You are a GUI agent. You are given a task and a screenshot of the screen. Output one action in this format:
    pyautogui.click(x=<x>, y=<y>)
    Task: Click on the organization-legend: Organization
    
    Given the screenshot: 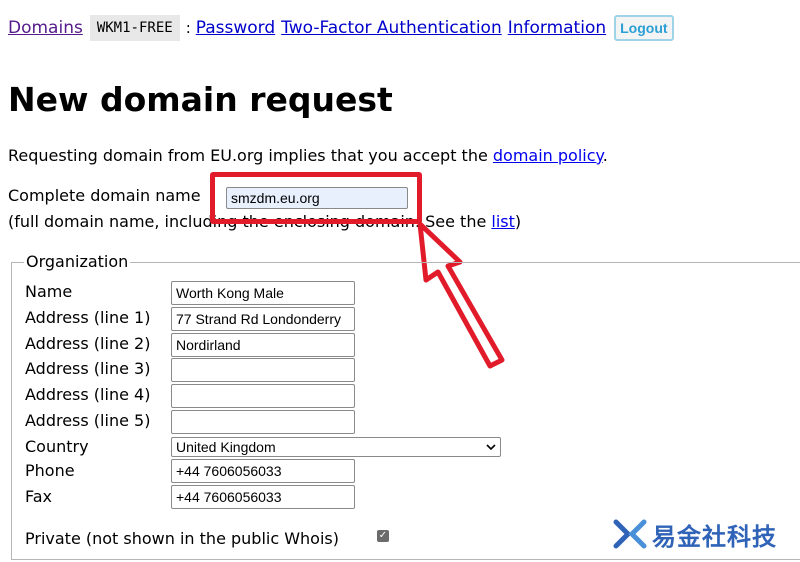 What is the action you would take?
    pyautogui.click(x=77, y=261)
    